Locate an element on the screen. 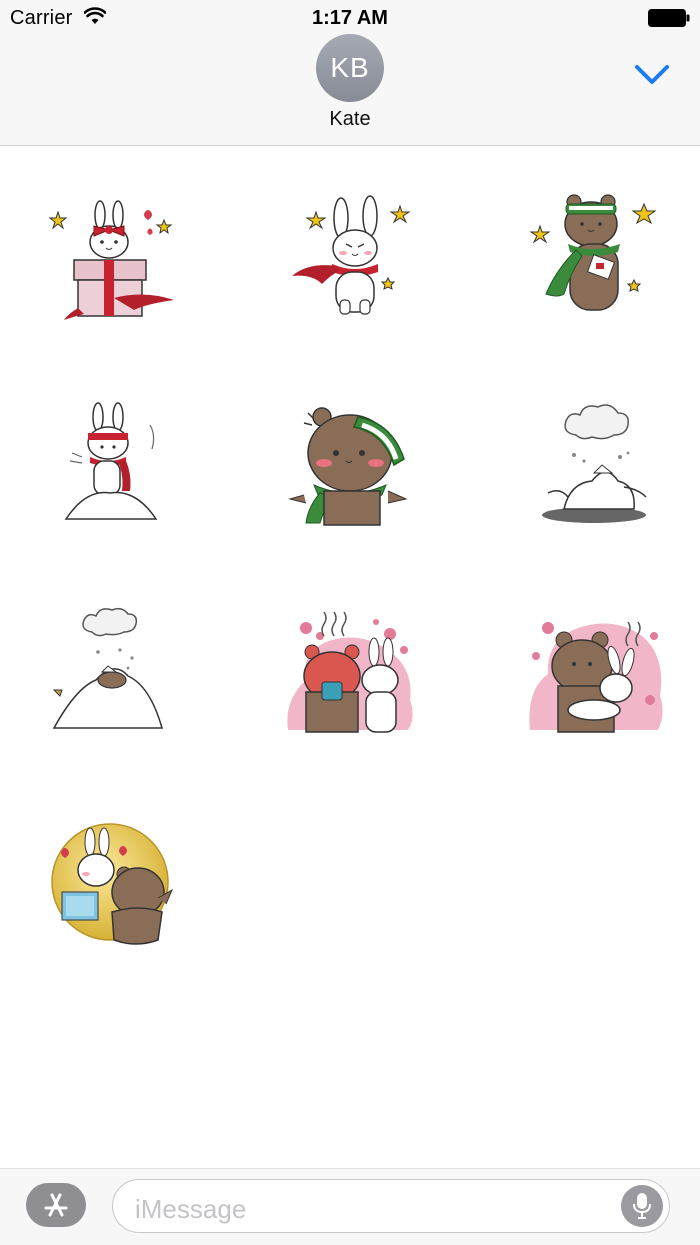 Image resolution: width=700 pixels, height=1245 pixels. conversation-header: KB Kate is located at coordinates (350, 90).